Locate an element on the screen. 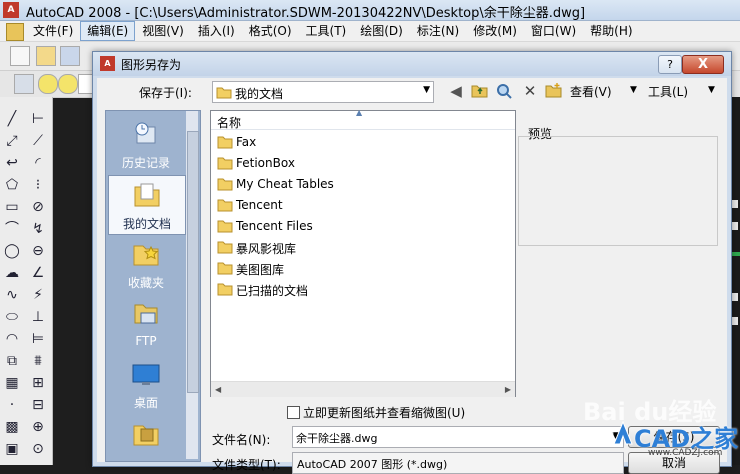  layer-on-icon is located at coordinates (48, 84).